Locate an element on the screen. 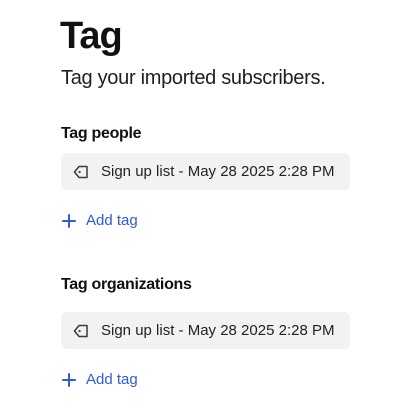  section-title-tag-organizations: Tag organizations is located at coordinates (126, 284).